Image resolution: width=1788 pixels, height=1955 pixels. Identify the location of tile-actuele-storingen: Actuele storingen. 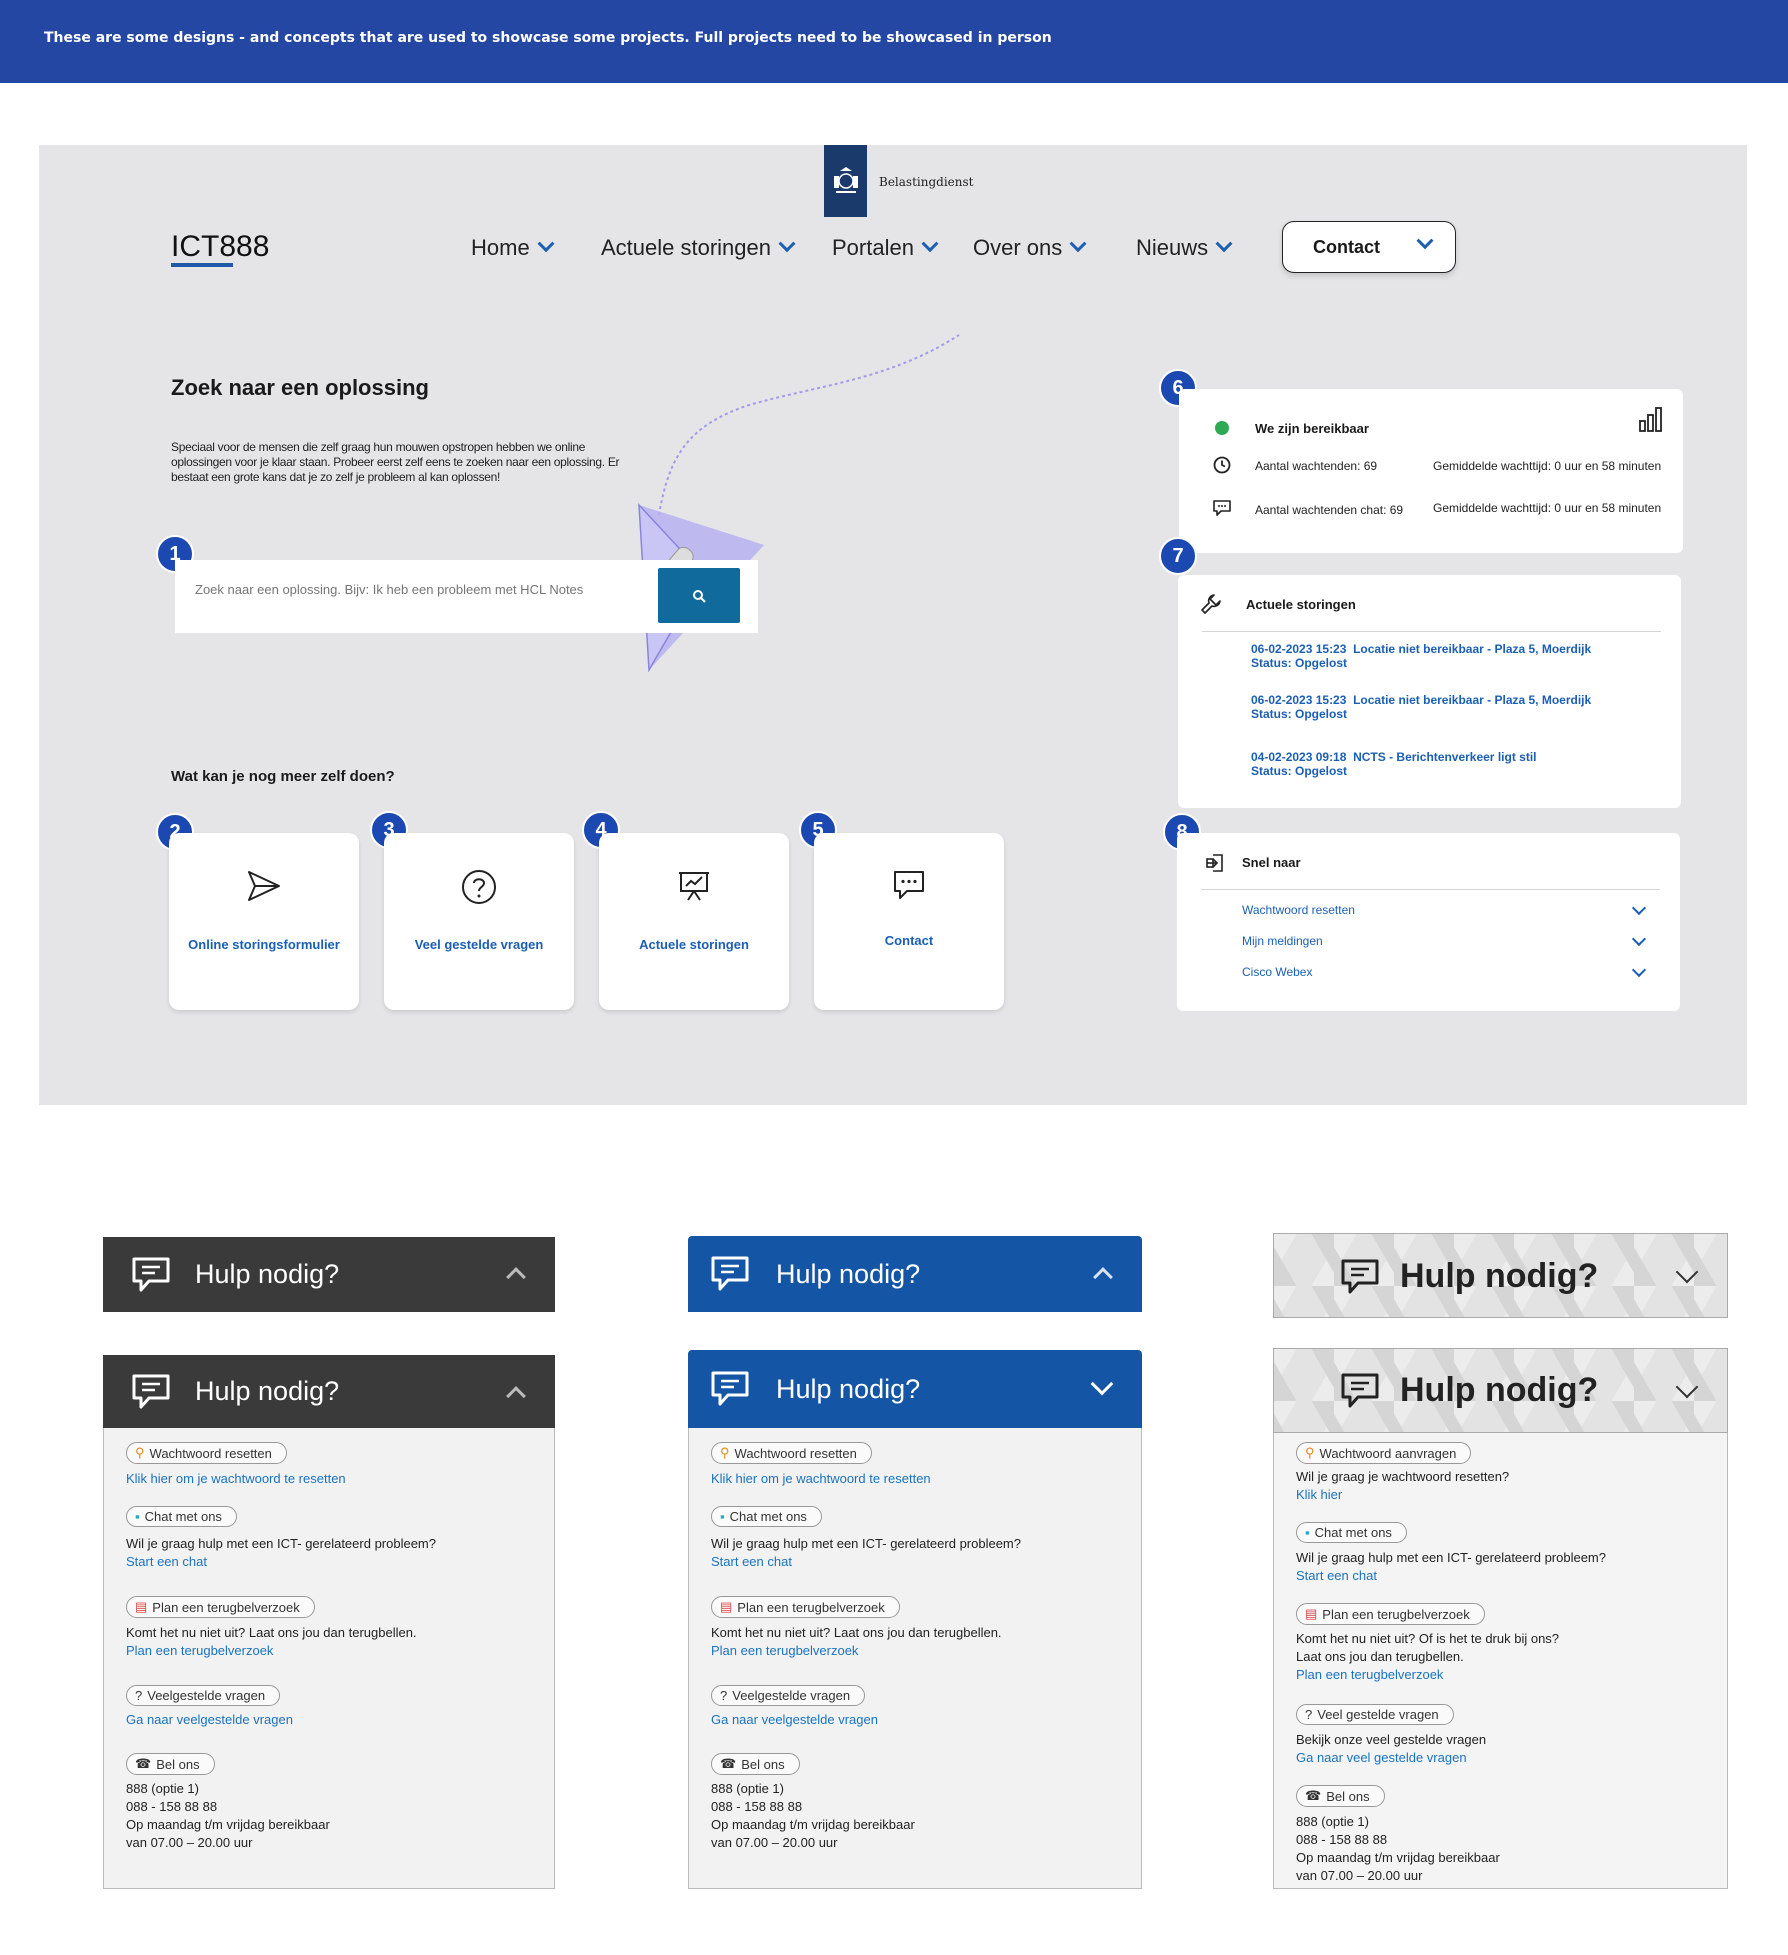
(694, 921).